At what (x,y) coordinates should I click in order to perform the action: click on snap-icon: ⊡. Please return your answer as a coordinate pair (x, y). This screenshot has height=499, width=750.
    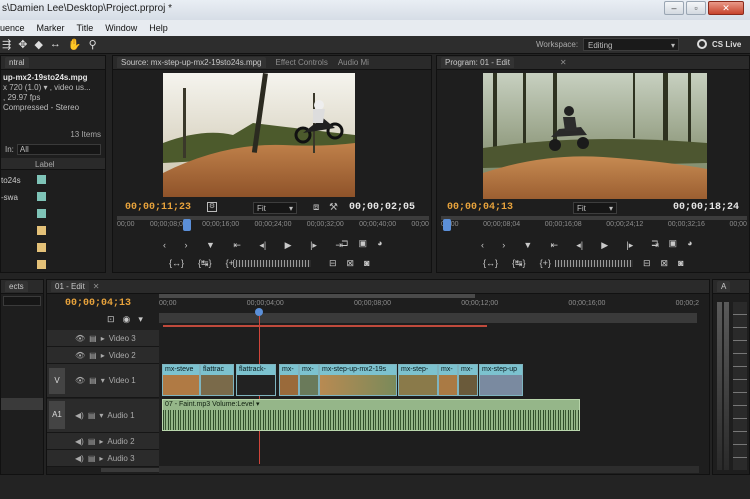
    Looking at the image, I should click on (111, 319).